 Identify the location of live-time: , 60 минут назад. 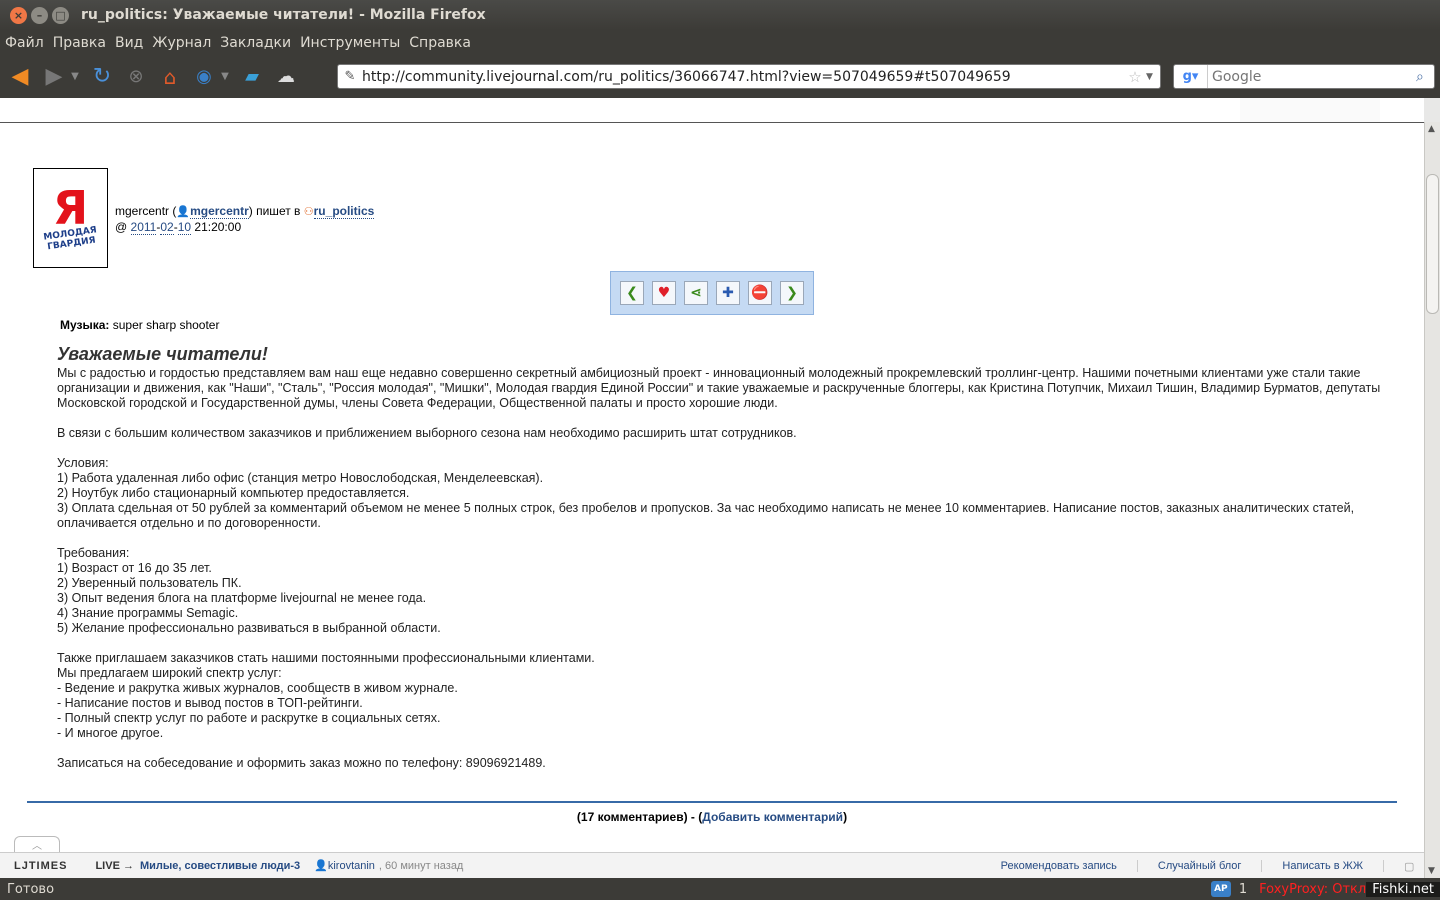
(421, 865).